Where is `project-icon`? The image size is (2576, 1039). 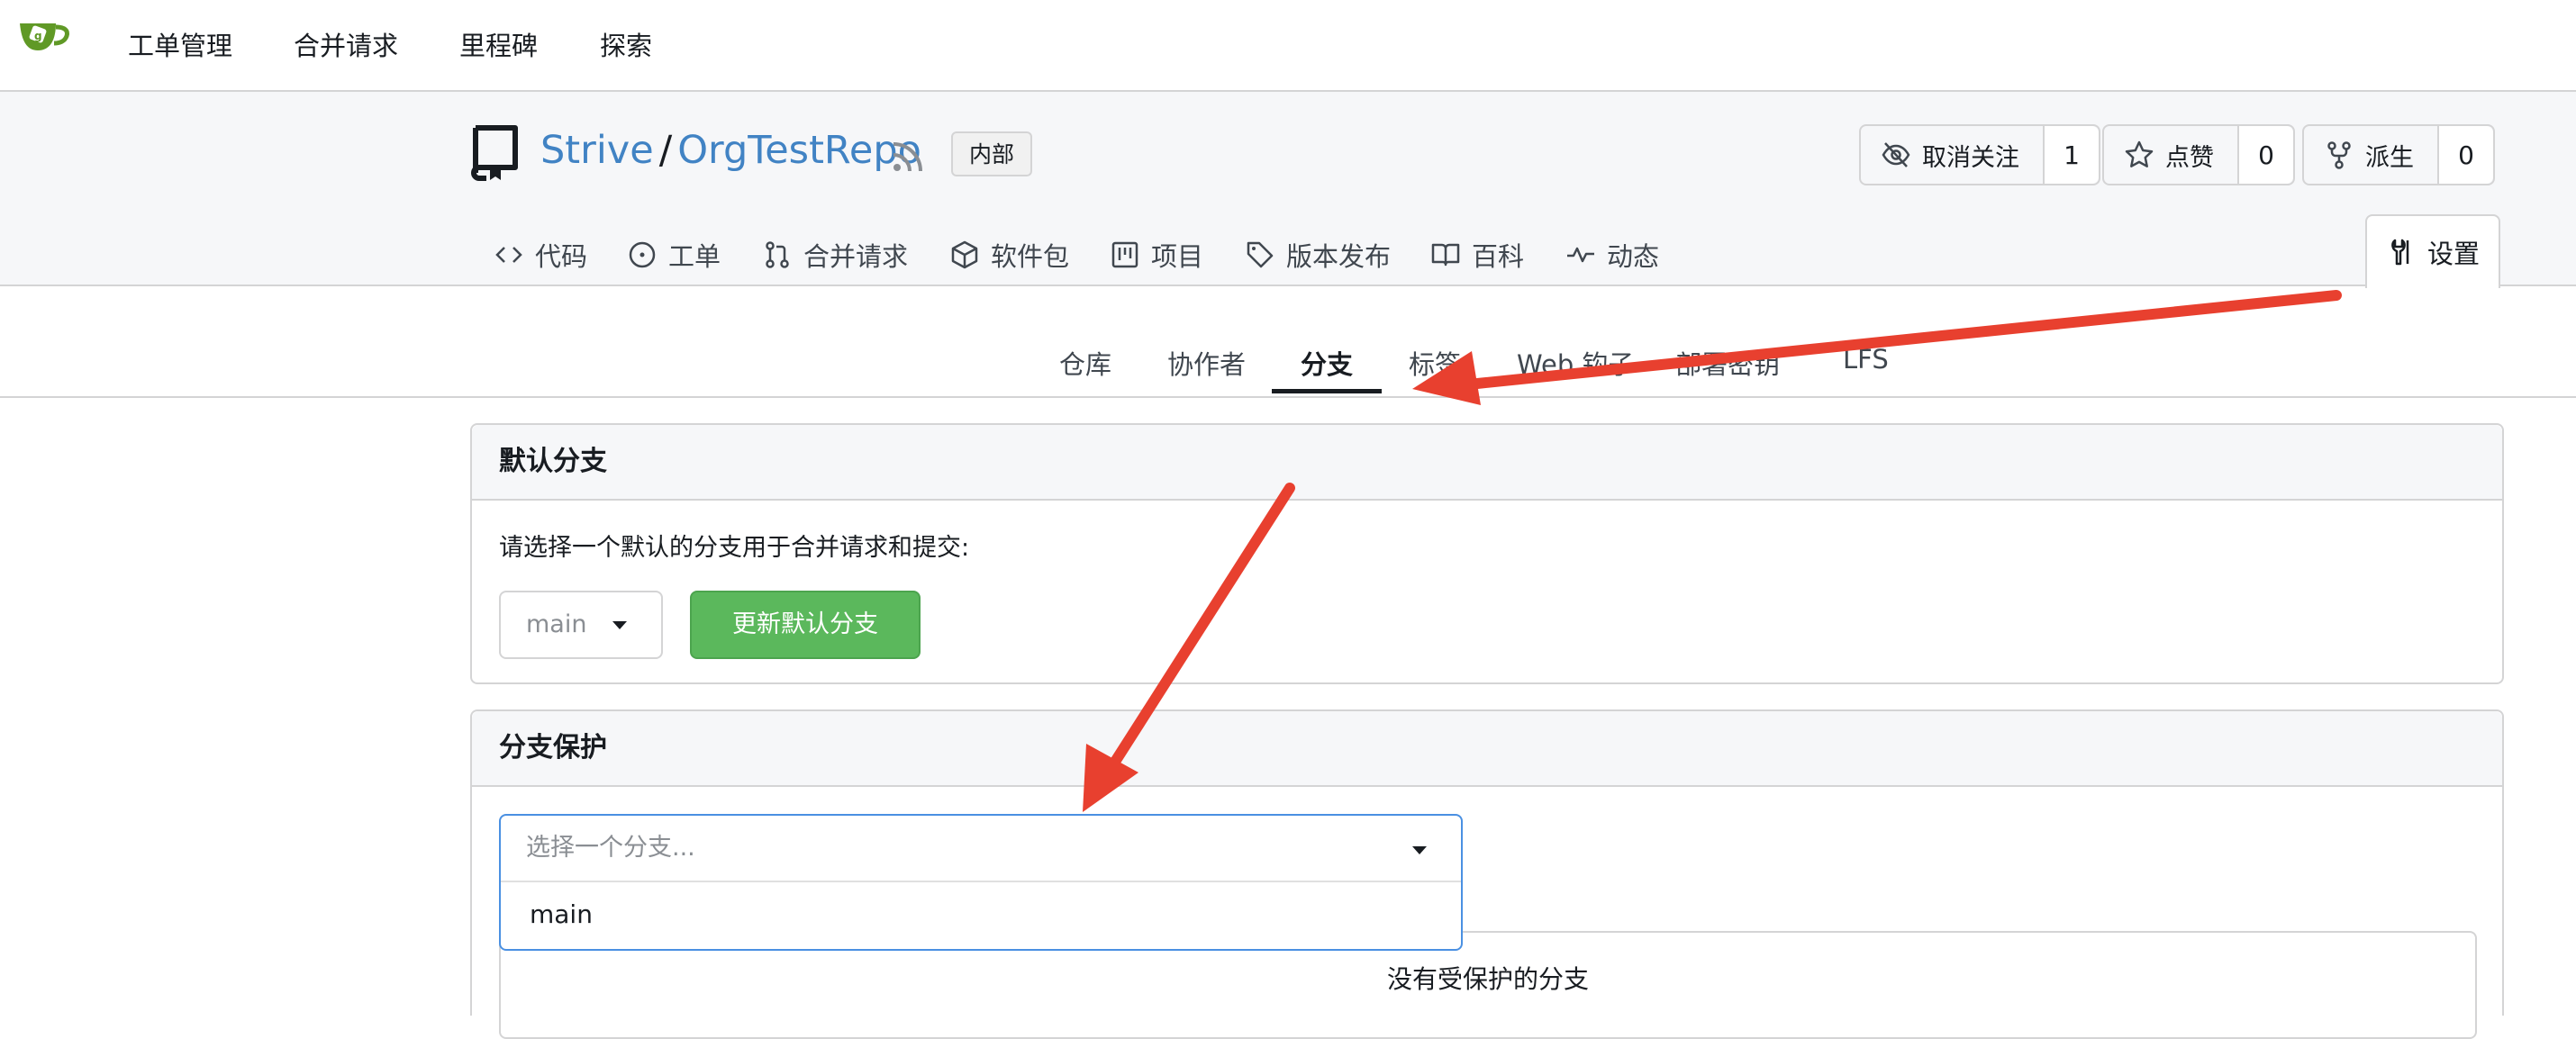 project-icon is located at coordinates (1124, 254).